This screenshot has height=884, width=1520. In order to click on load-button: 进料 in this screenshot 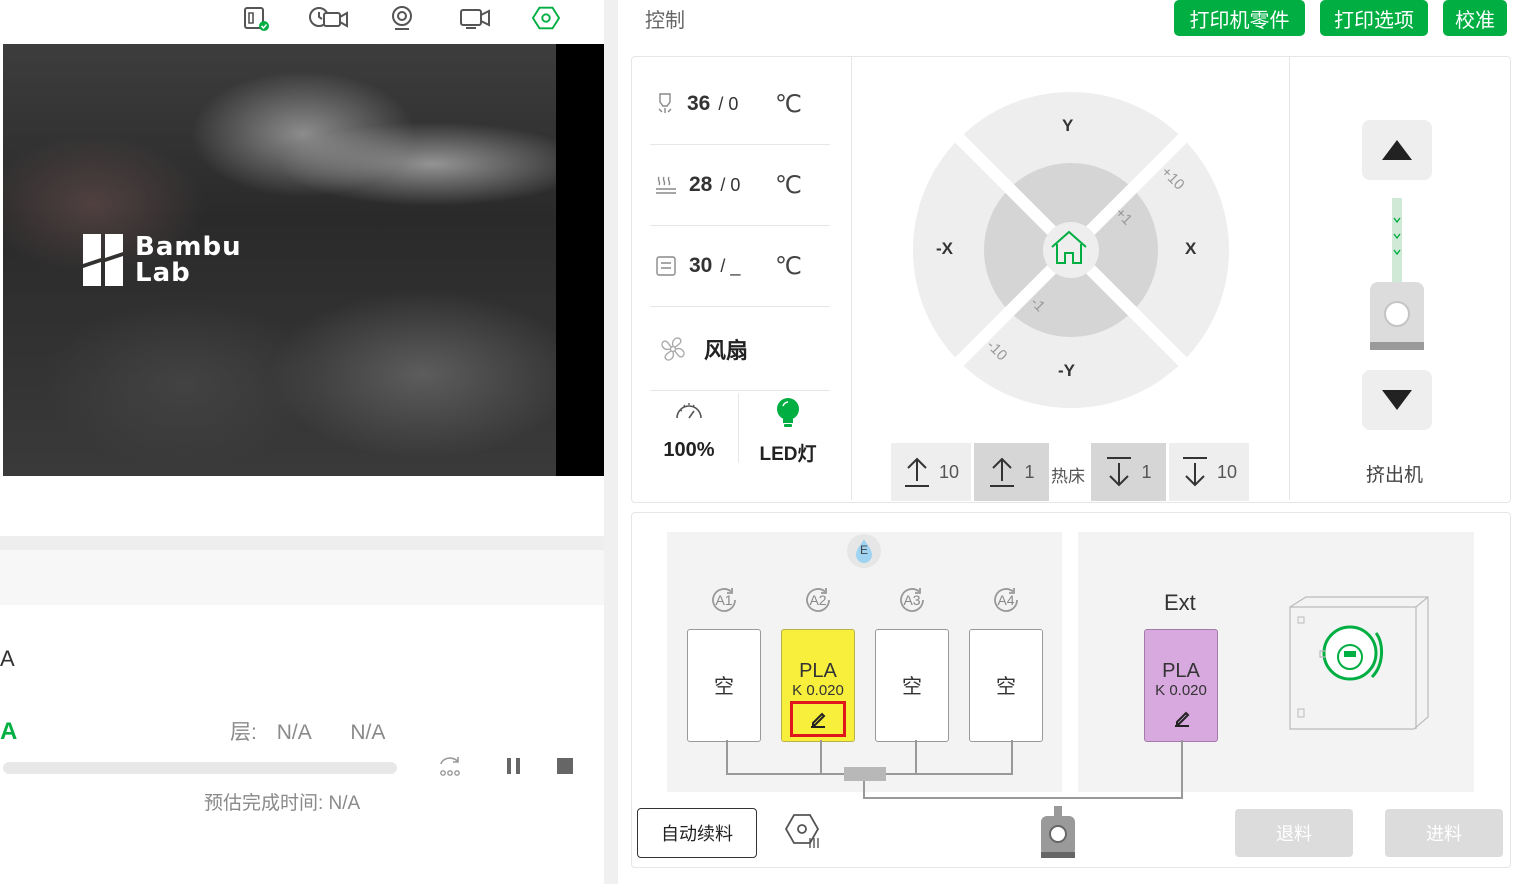, I will do `click(1444, 833)`.